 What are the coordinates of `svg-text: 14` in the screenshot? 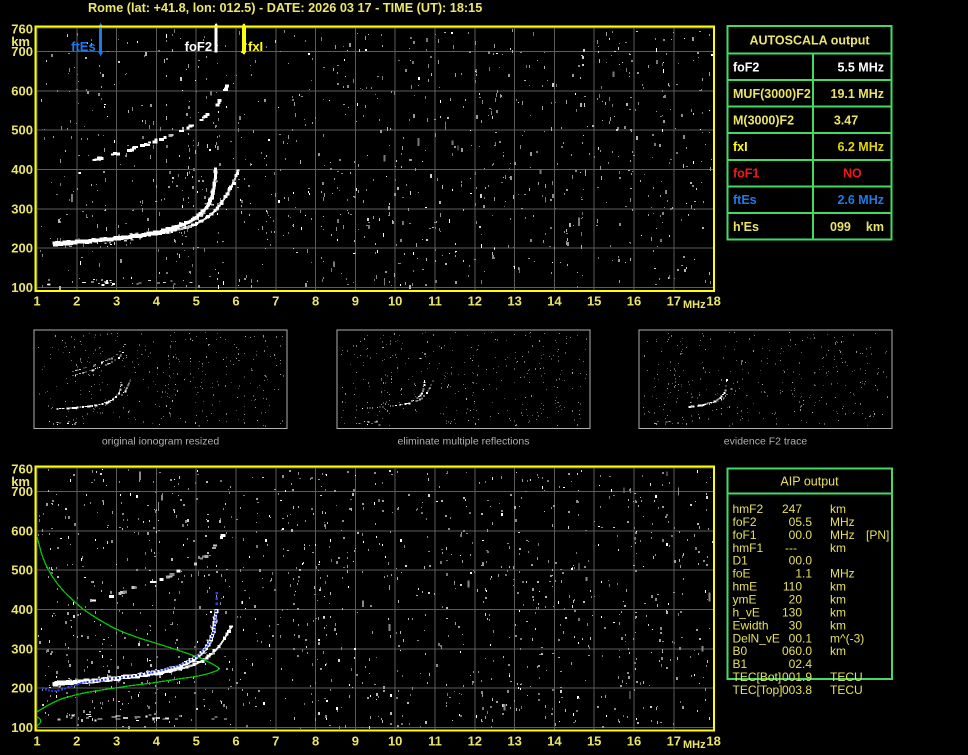 It's located at (554, 741).